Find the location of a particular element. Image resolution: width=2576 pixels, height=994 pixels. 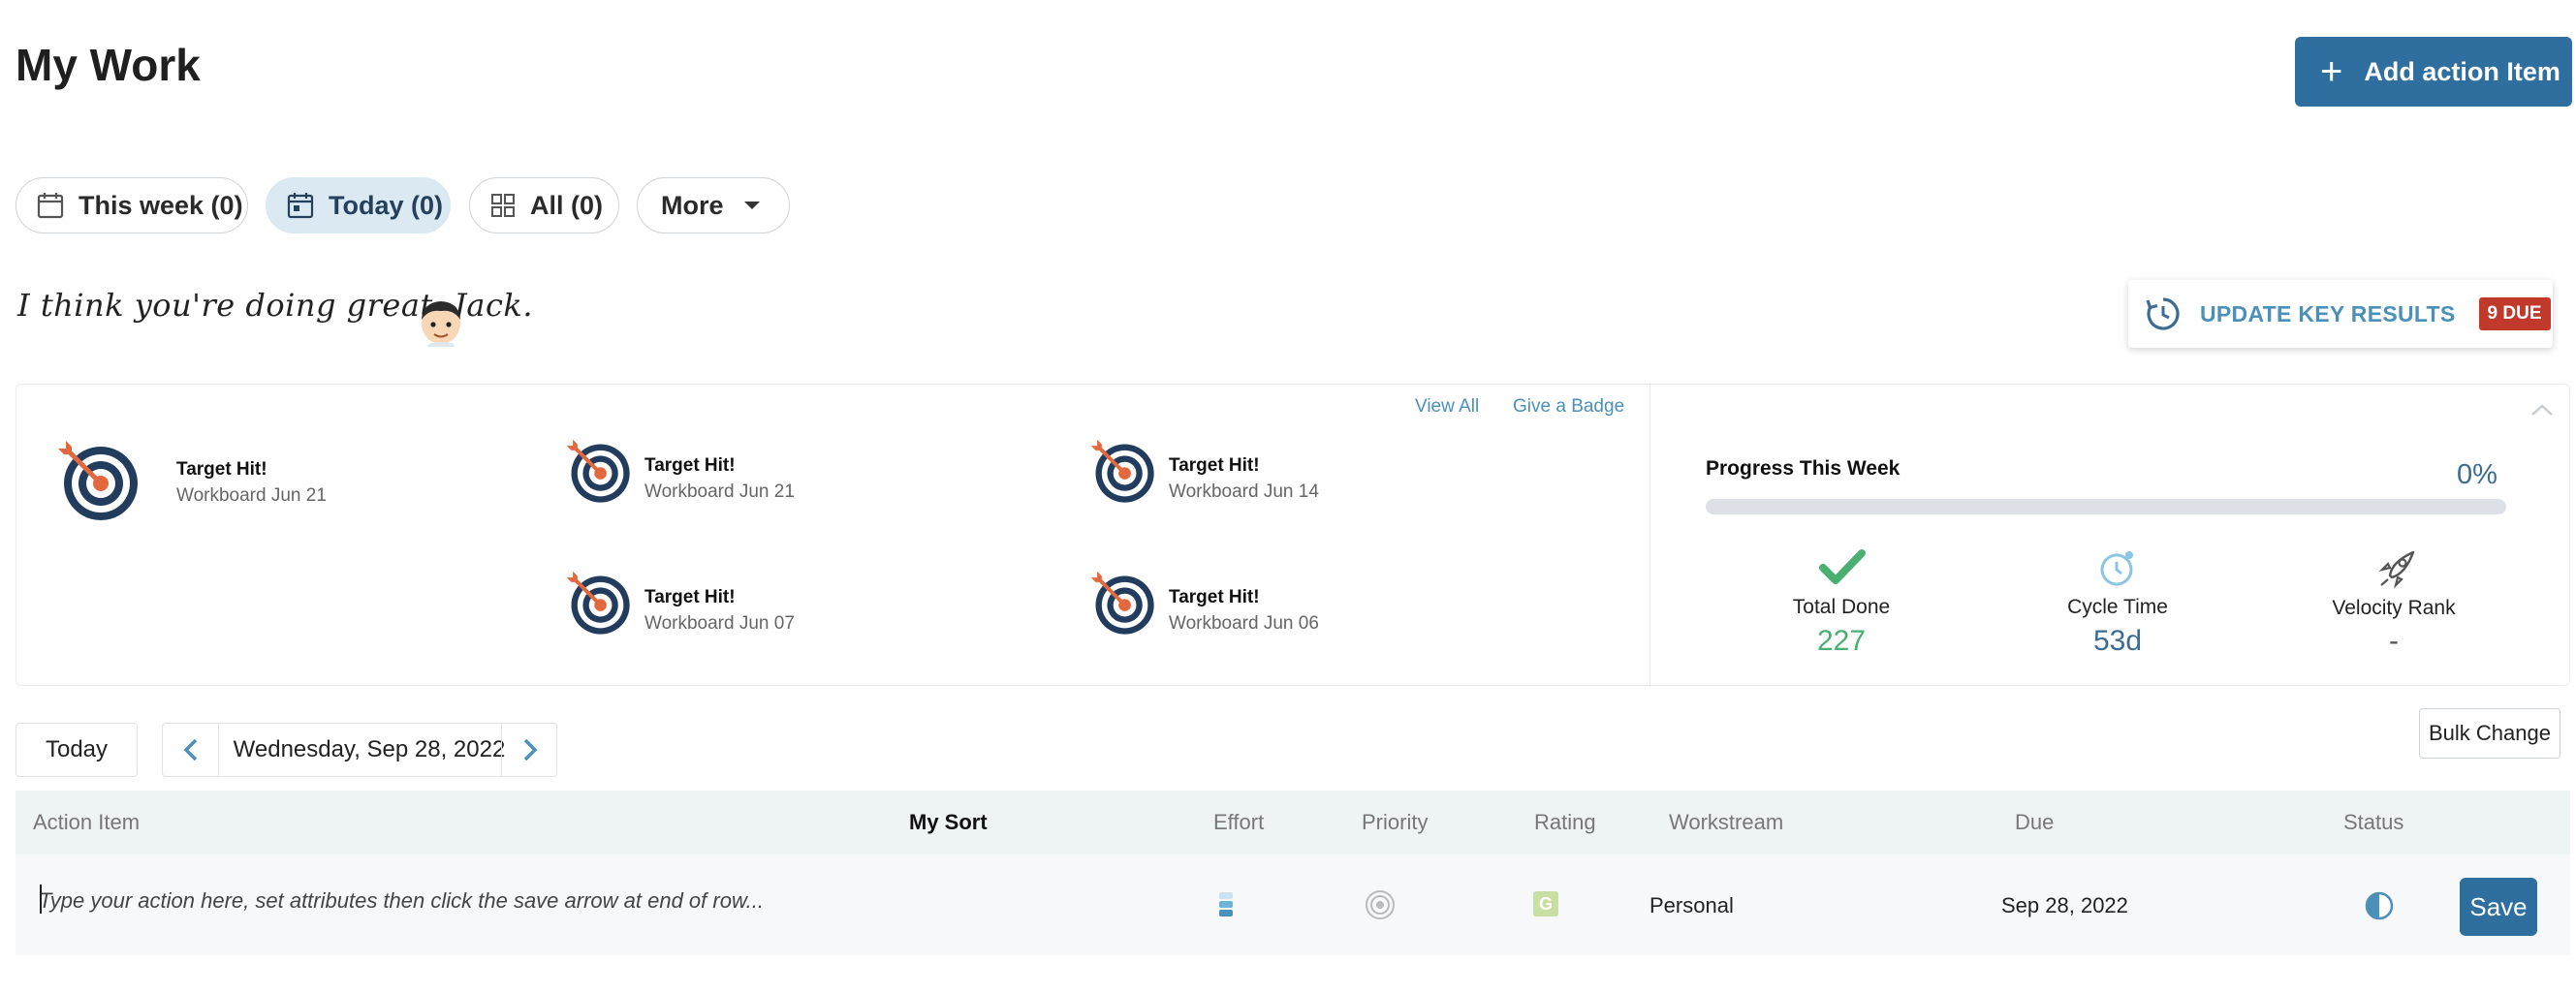

priority-icon is located at coordinates (1380, 904).